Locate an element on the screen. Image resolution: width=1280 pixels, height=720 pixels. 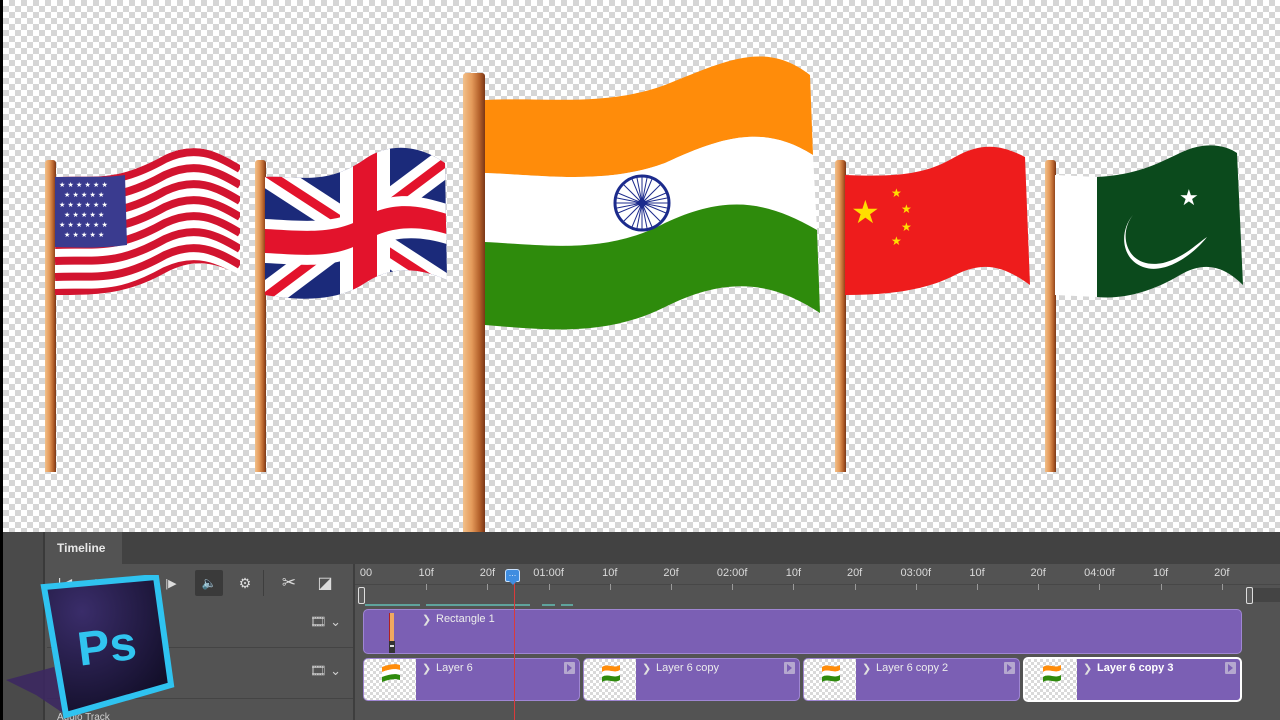
playhead-line is located at coordinates (514, 651).